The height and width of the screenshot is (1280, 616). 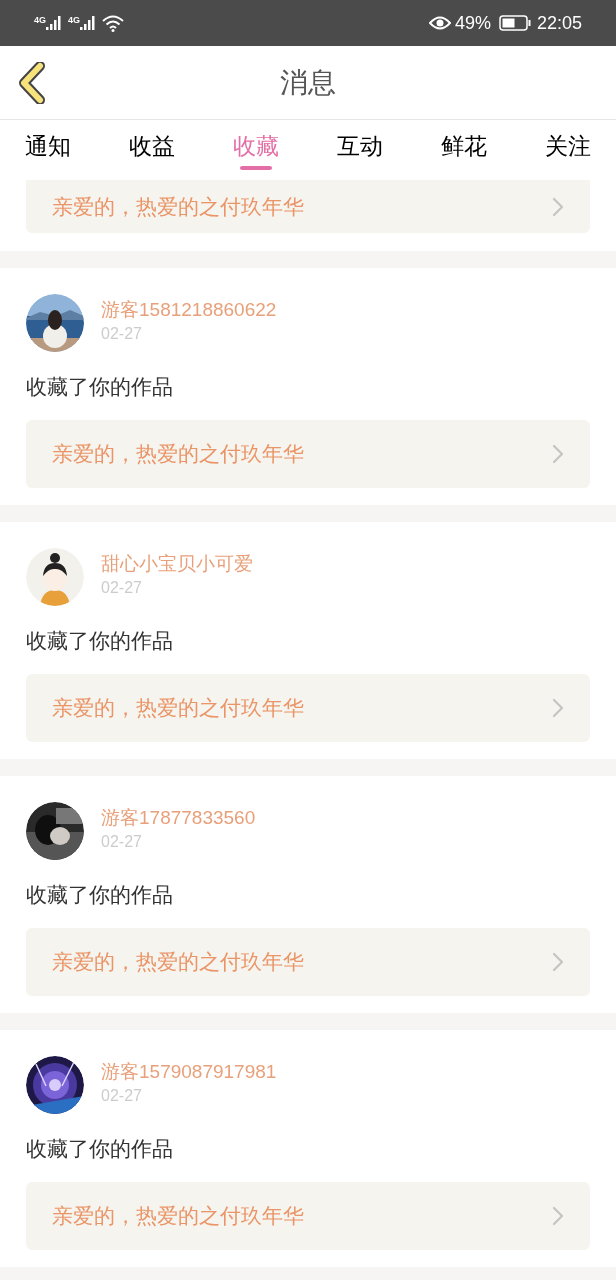 I want to click on user-name: 游客1579087917981, so click(x=189, y=1072).